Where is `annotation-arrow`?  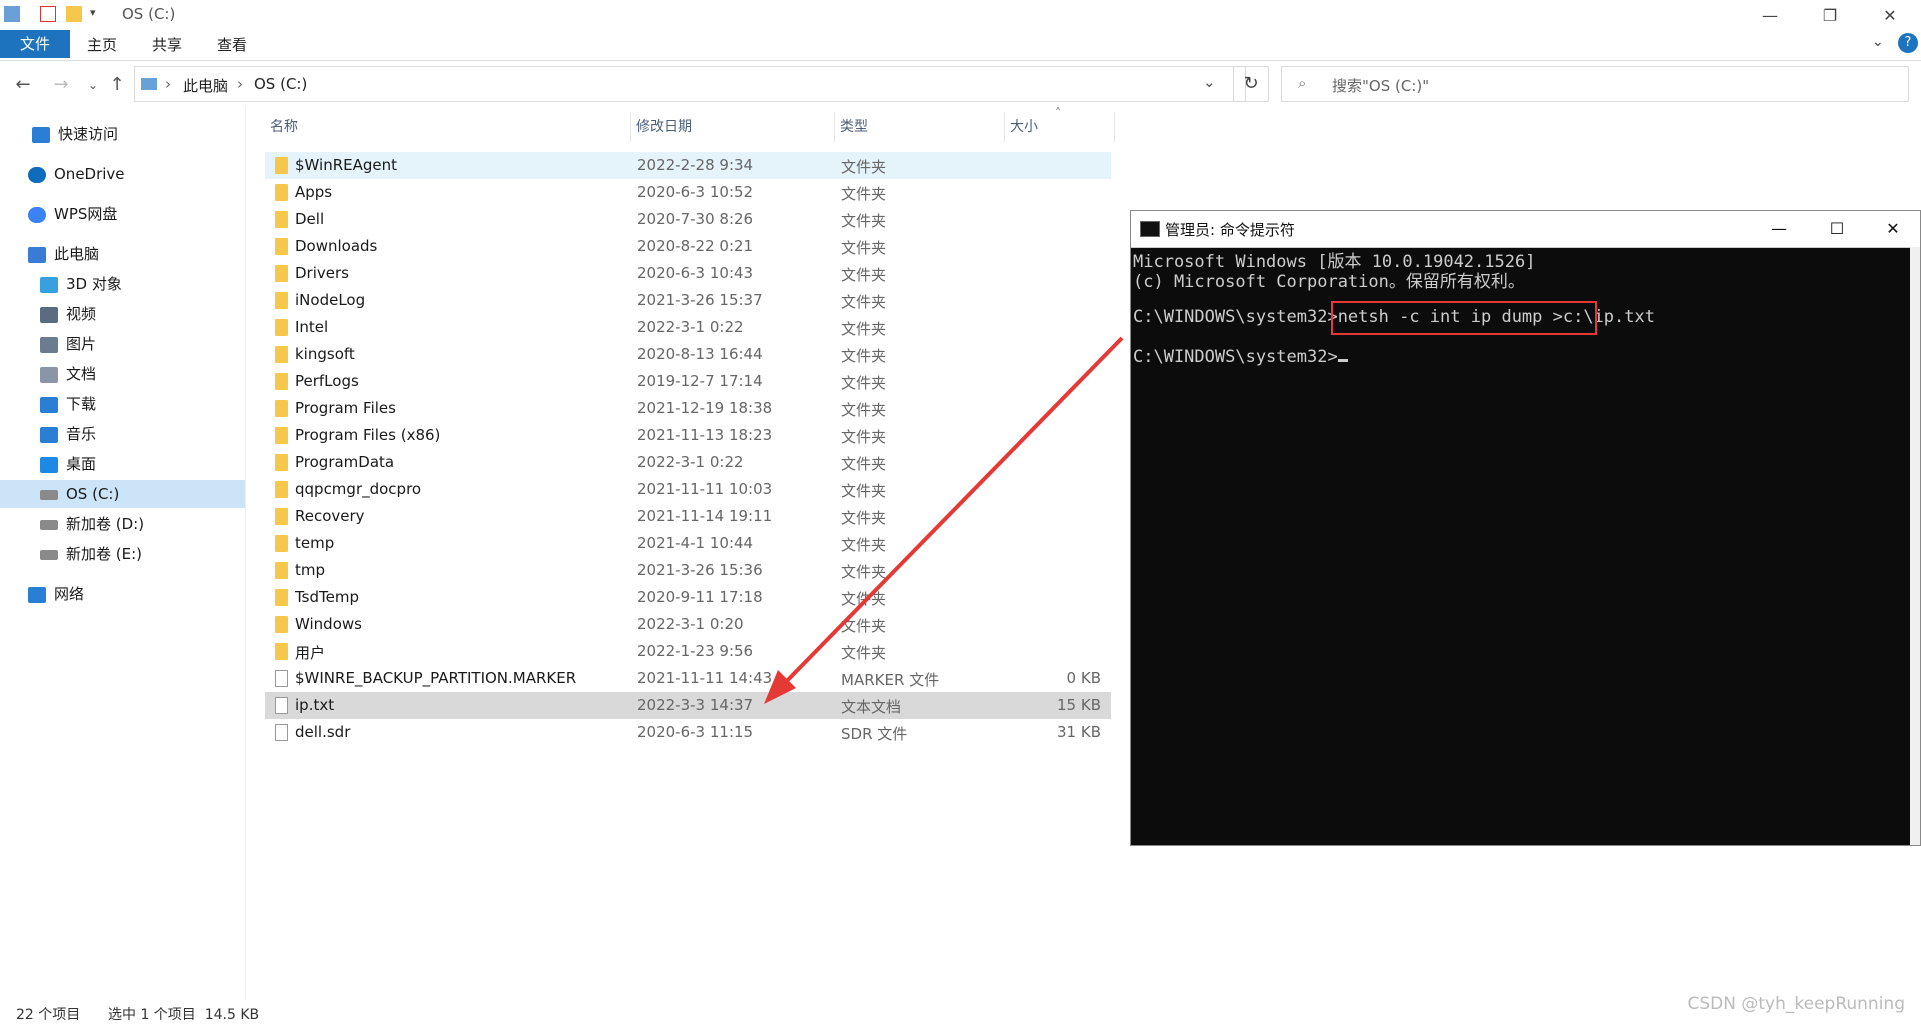 annotation-arrow is located at coordinates (944, 520).